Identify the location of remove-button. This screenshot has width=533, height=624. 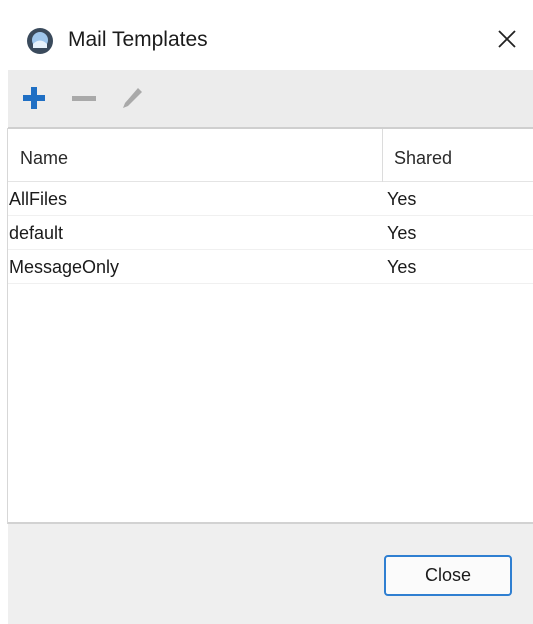
(84, 98).